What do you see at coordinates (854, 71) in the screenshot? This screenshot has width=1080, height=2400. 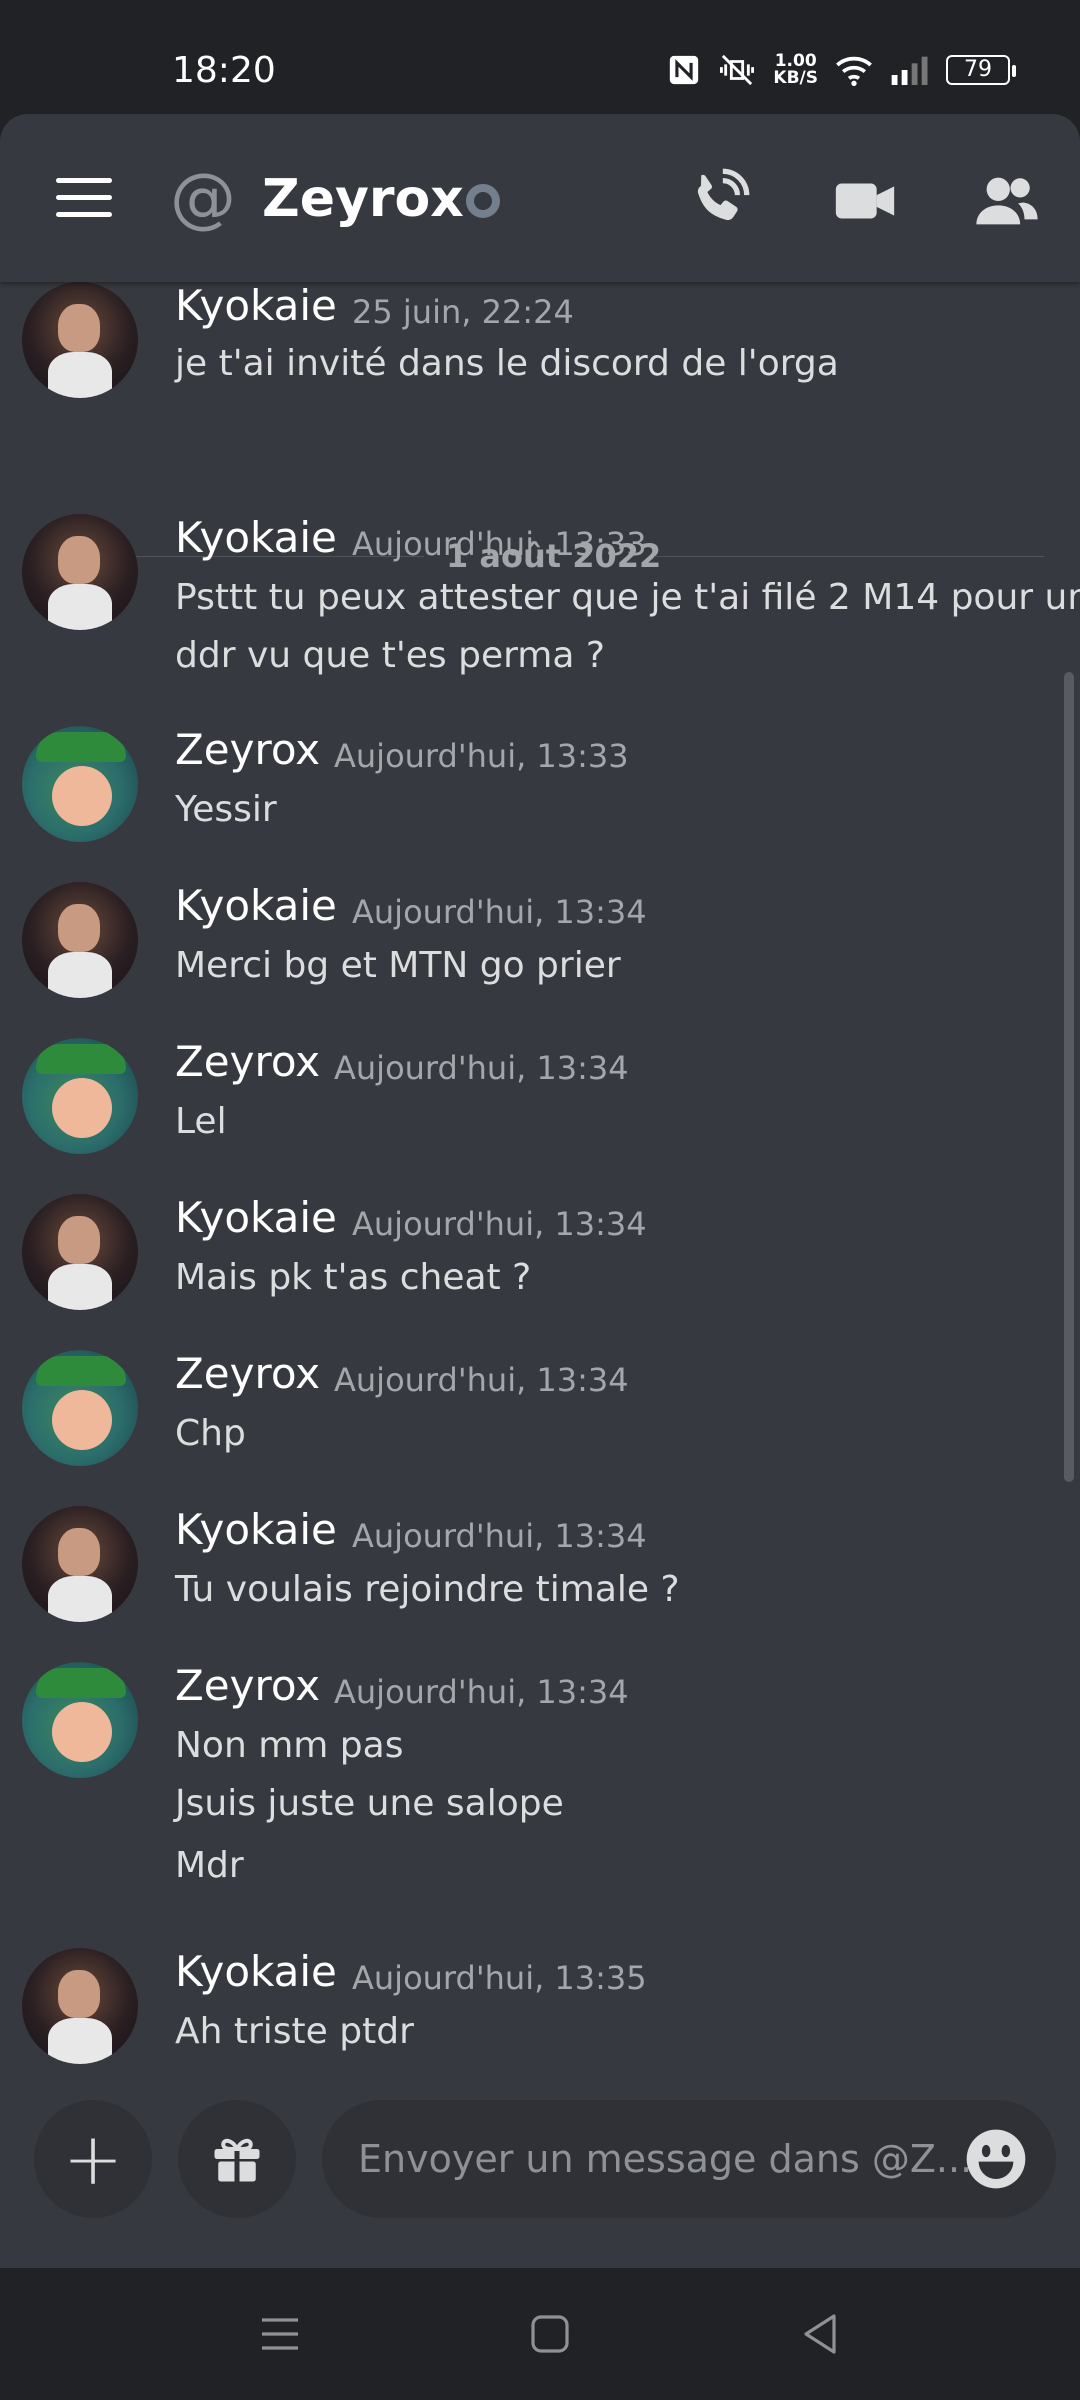 I see `wifi-icon` at bounding box center [854, 71].